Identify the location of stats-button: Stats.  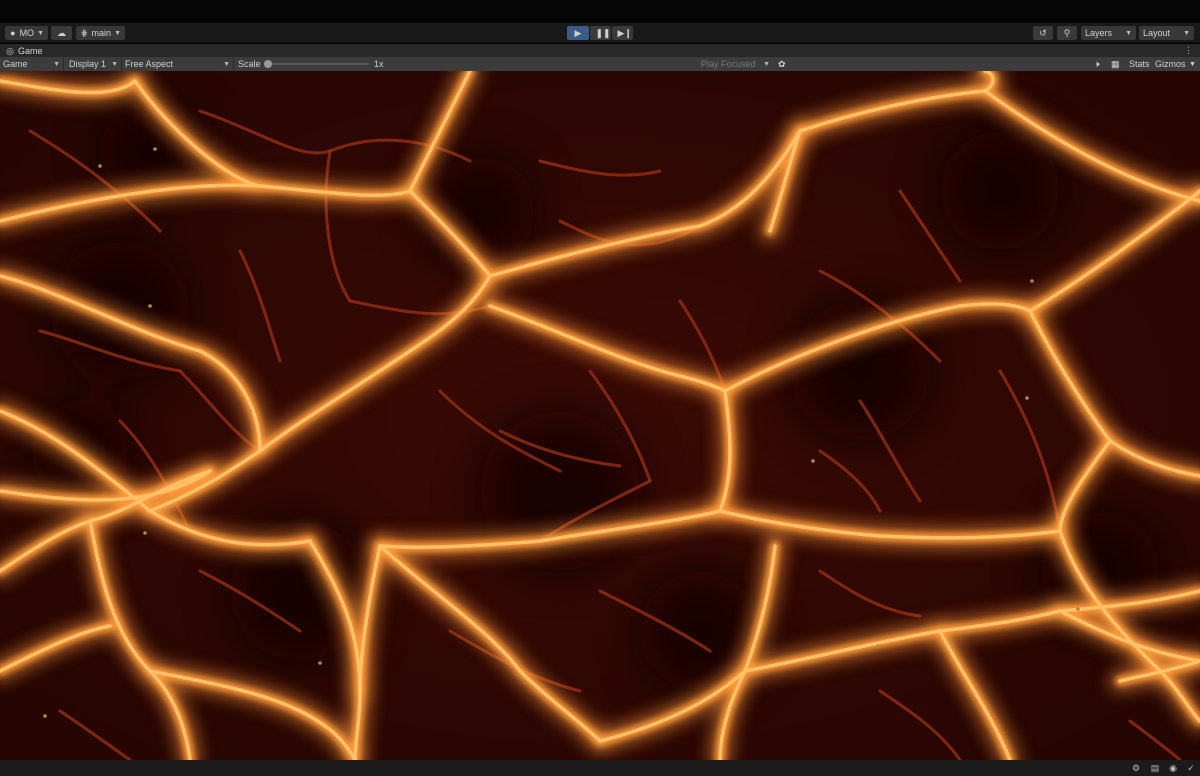
(1139, 64).